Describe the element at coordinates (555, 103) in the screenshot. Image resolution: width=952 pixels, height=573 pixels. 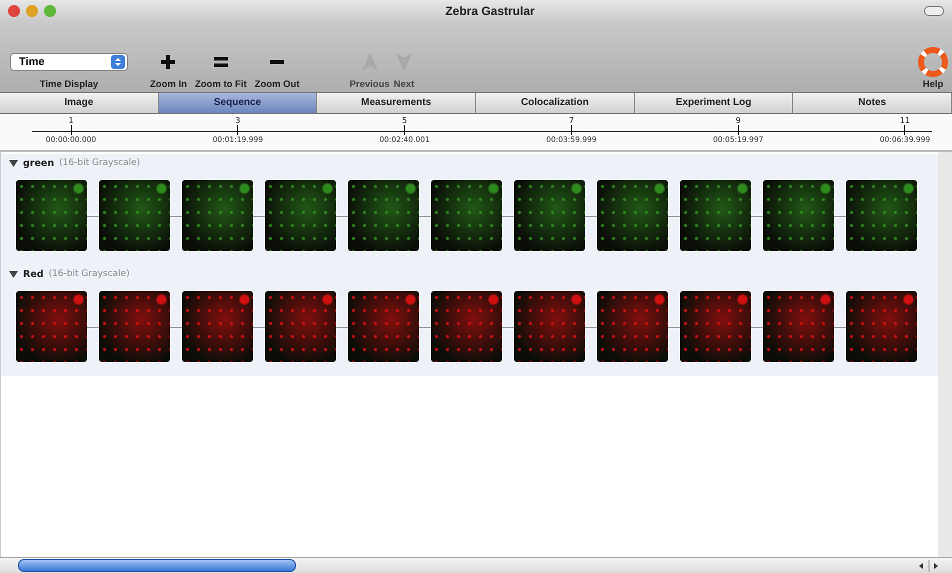
I see `tab: Colocalization` at that location.